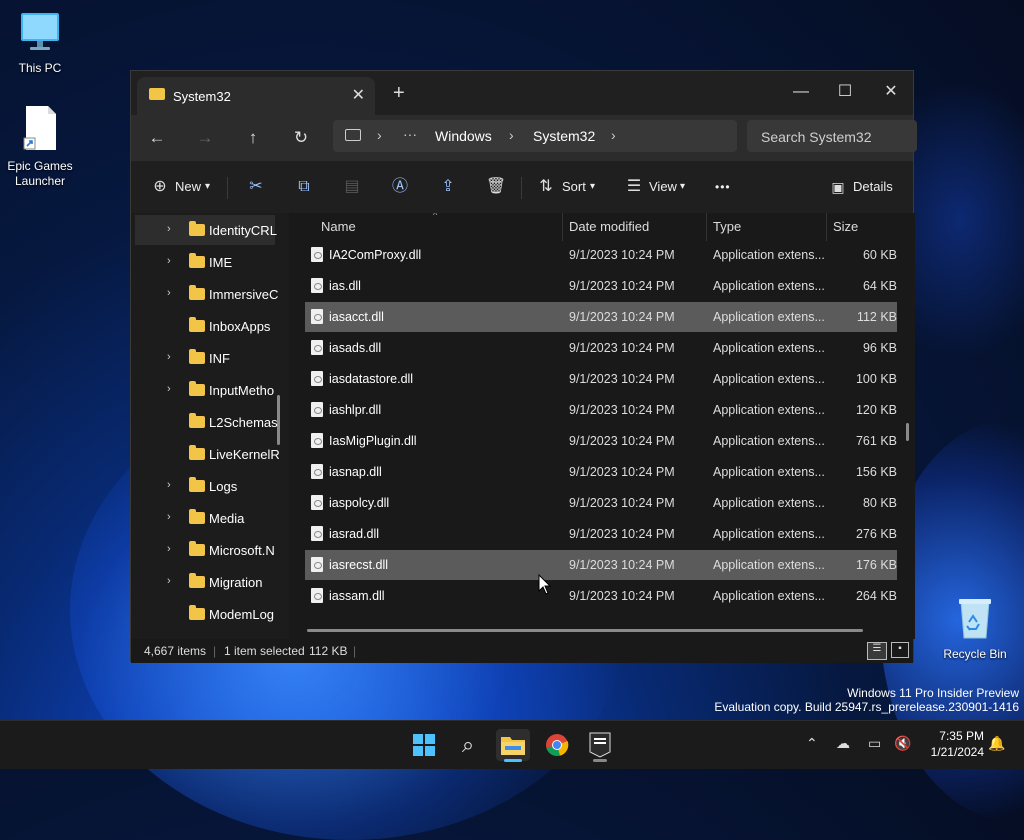 The image size is (1024, 840). I want to click on breadcrumb-system32: System32, so click(564, 136).